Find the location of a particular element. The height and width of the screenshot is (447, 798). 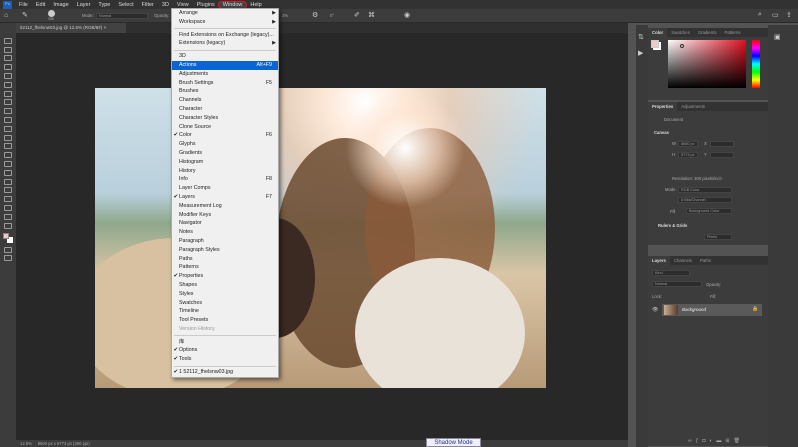

menu-item-gradients: Gradients is located at coordinates (225, 153).